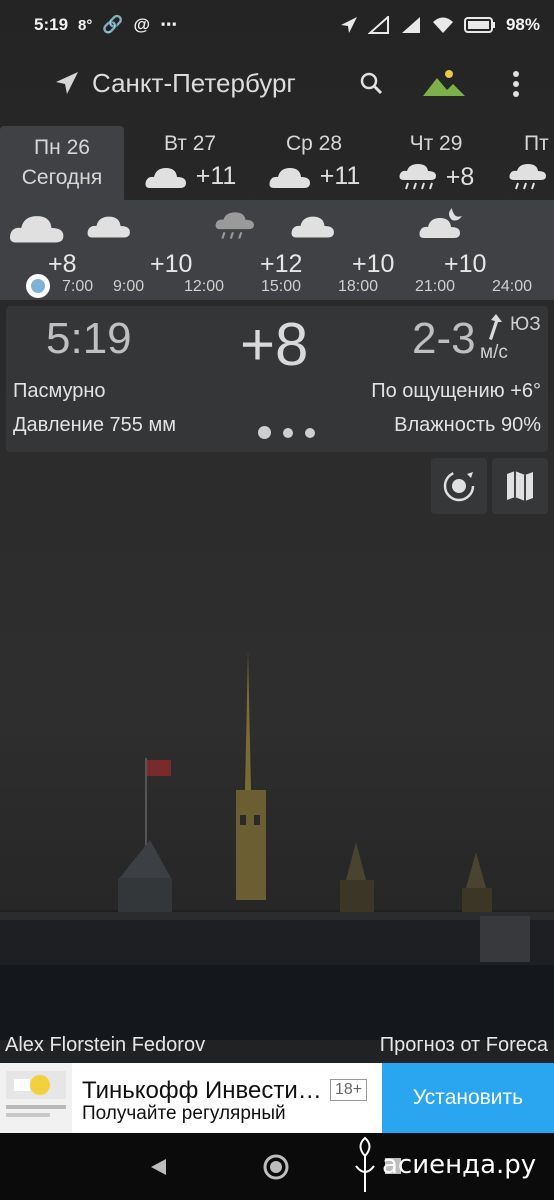 This screenshot has height=1200, width=554. What do you see at coordinates (94, 425) in the screenshot?
I see `pressure: Давление 755 мм` at bounding box center [94, 425].